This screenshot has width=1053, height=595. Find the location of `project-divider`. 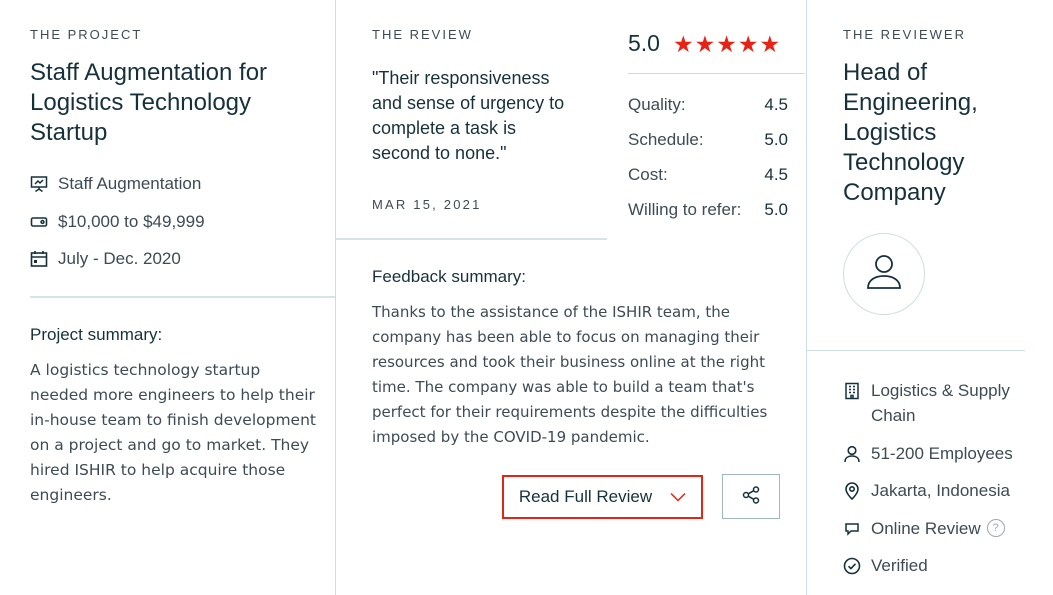

project-divider is located at coordinates (182, 297).